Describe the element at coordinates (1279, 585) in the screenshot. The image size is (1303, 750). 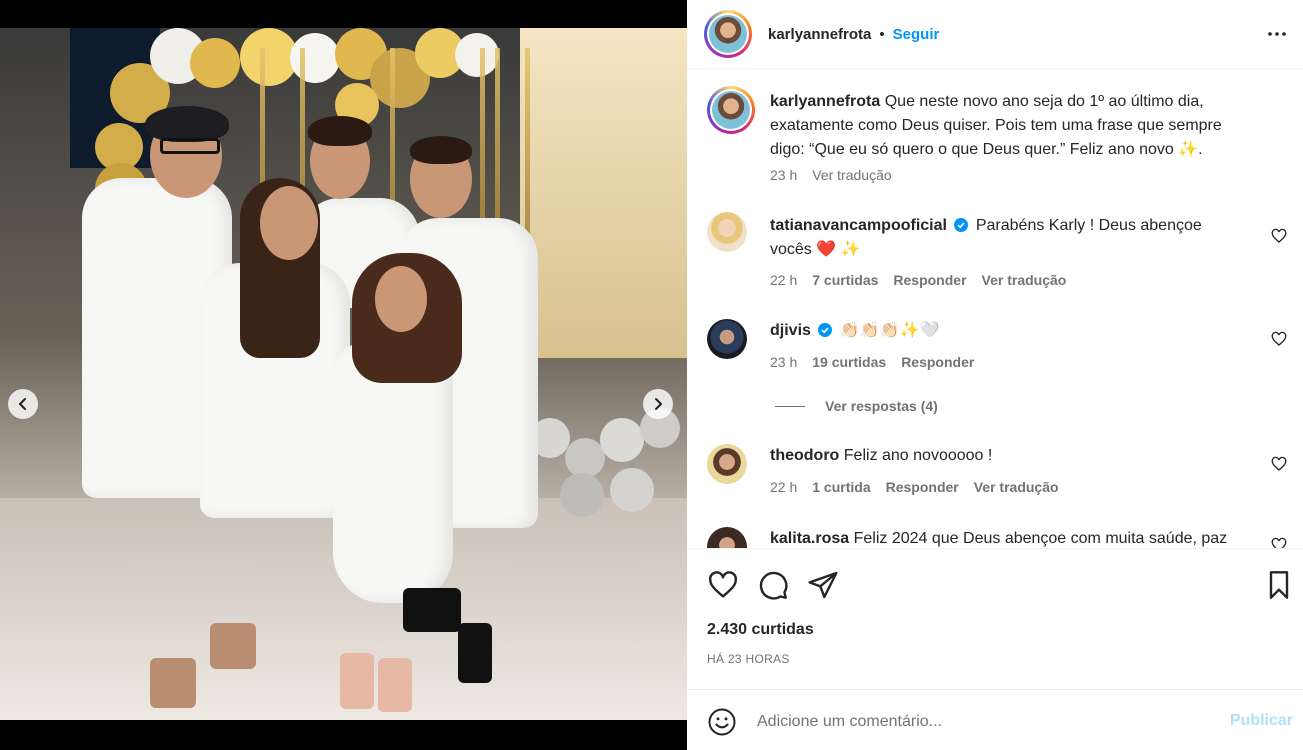
I see `bookmark-icon` at that location.